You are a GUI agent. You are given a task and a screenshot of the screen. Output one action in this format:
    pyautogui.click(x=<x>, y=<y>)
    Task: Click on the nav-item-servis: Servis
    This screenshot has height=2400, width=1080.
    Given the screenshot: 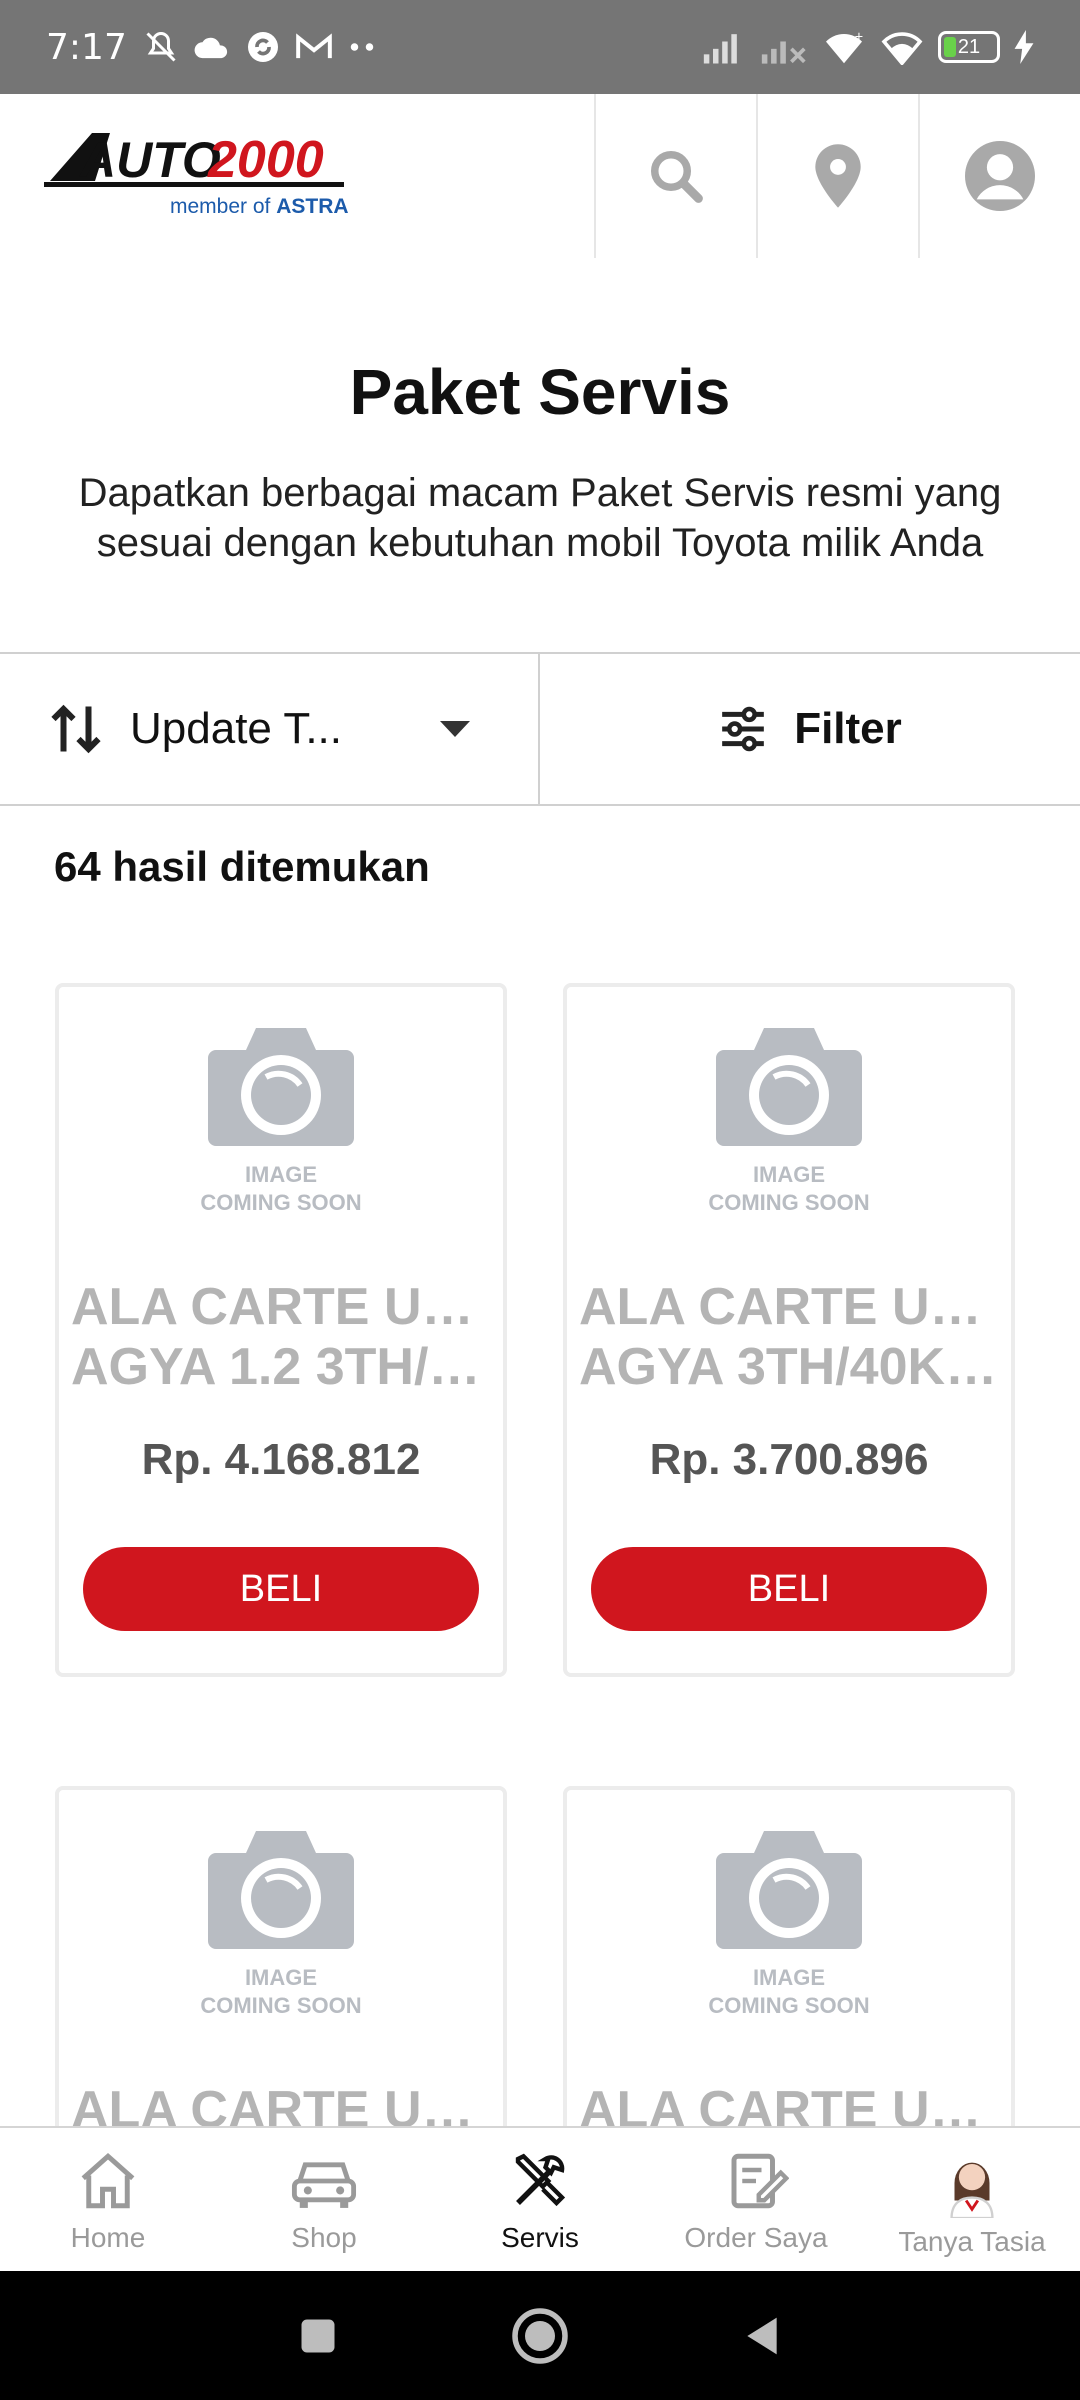 What is the action you would take?
    pyautogui.click(x=540, y=2199)
    